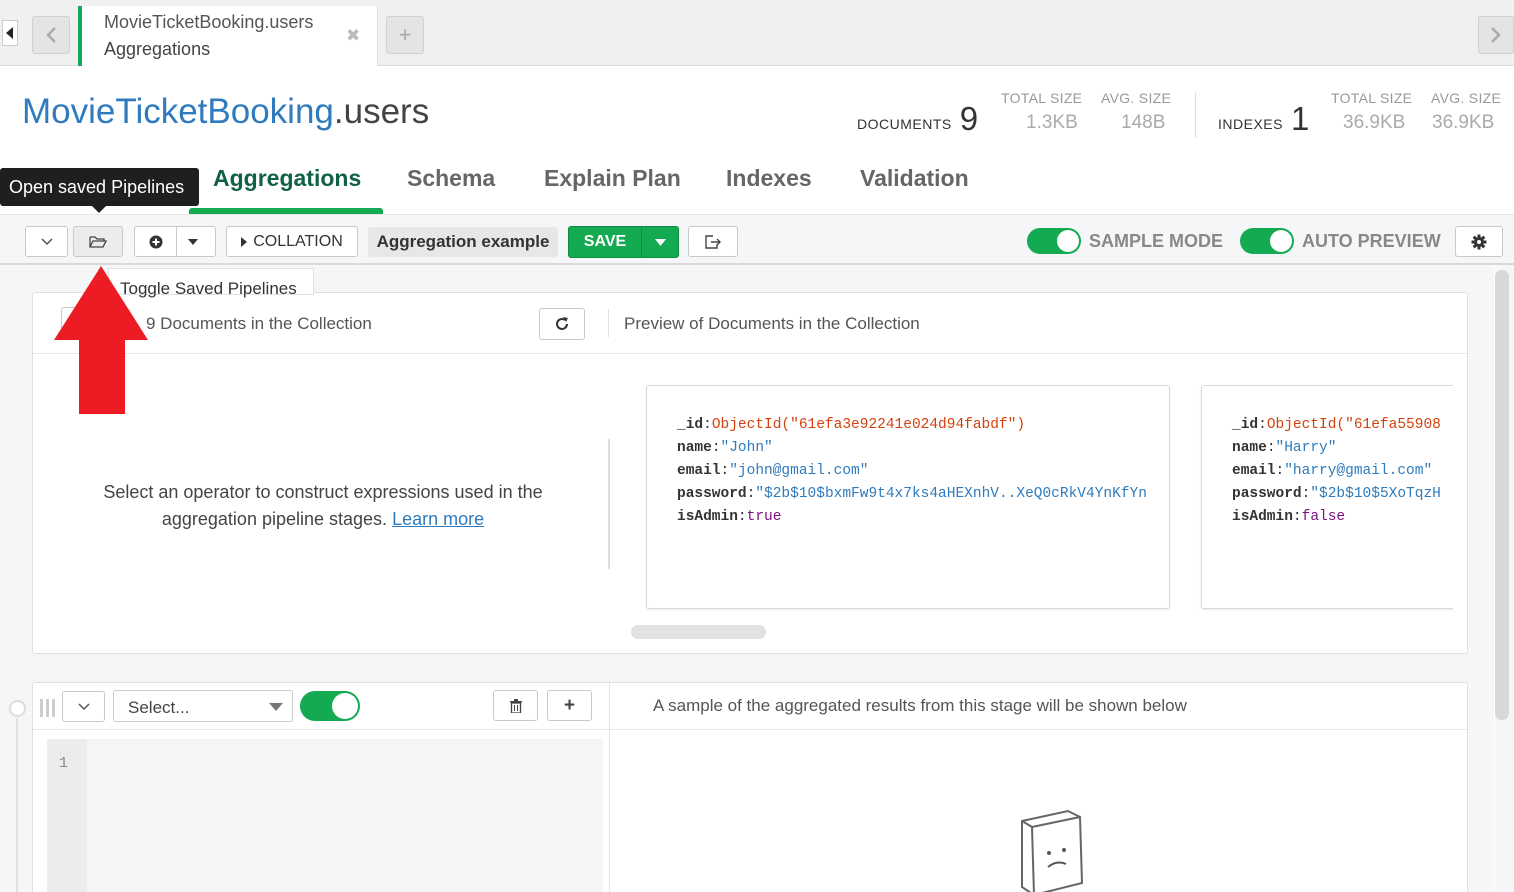 The width and height of the screenshot is (1514, 892). I want to click on tab-schema: Schema, so click(451, 178).